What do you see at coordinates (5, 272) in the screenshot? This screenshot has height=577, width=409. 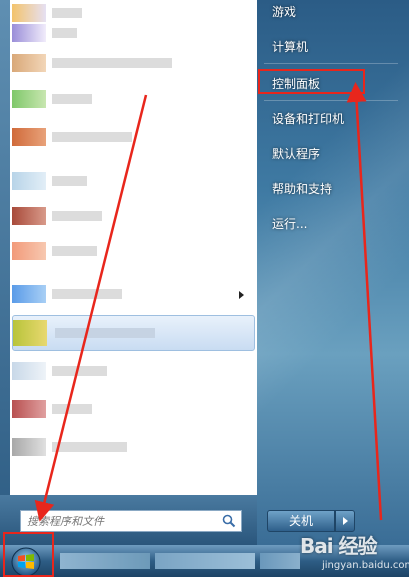 I see `left-frame-edge` at bounding box center [5, 272].